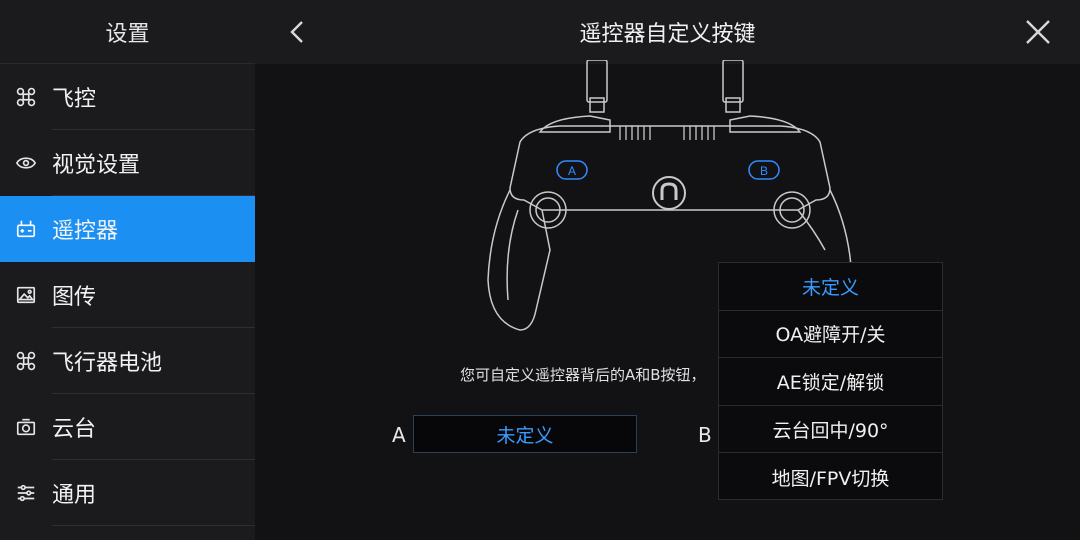 The height and width of the screenshot is (540, 1080). What do you see at coordinates (26, 427) in the screenshot?
I see `gimbal-camera-icon` at bounding box center [26, 427].